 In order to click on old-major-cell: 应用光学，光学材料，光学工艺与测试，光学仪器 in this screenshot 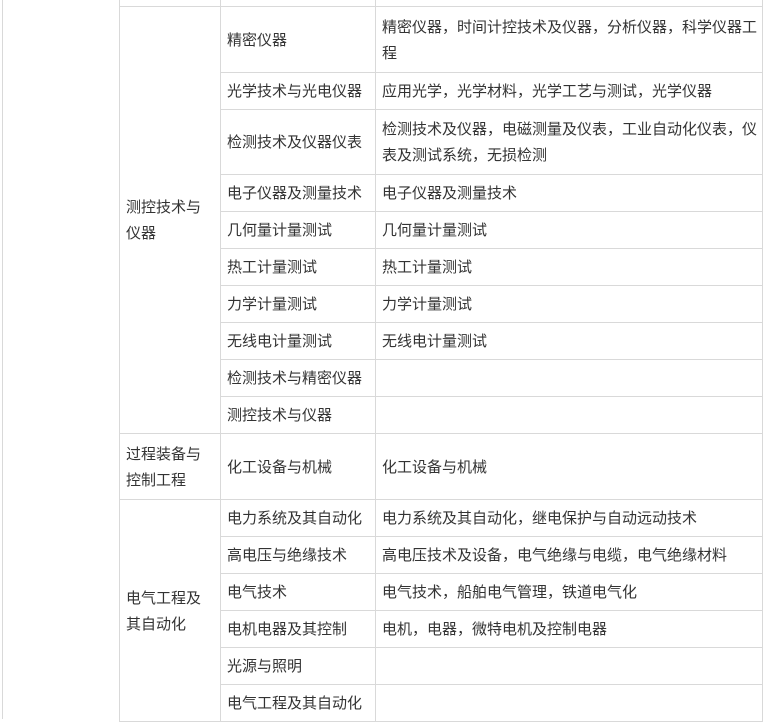, I will do `click(569, 91)`.